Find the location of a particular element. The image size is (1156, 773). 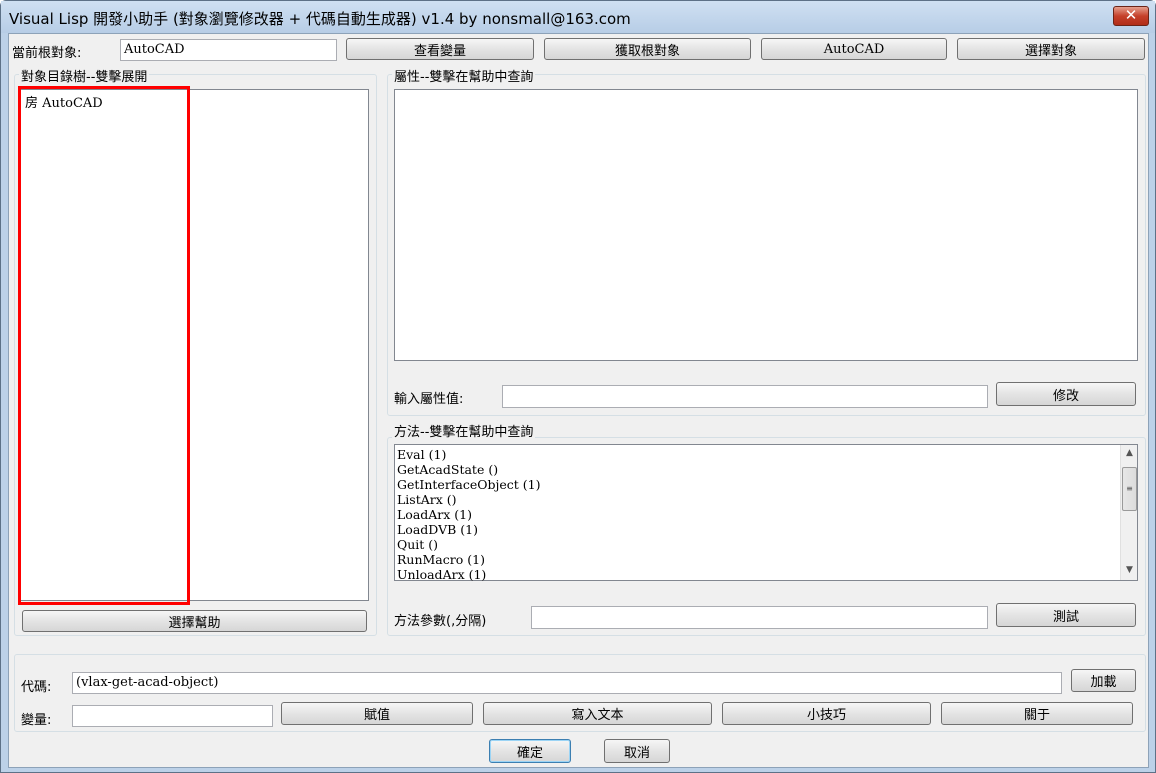

list-item: LoadArx (1) is located at coordinates (469, 514).